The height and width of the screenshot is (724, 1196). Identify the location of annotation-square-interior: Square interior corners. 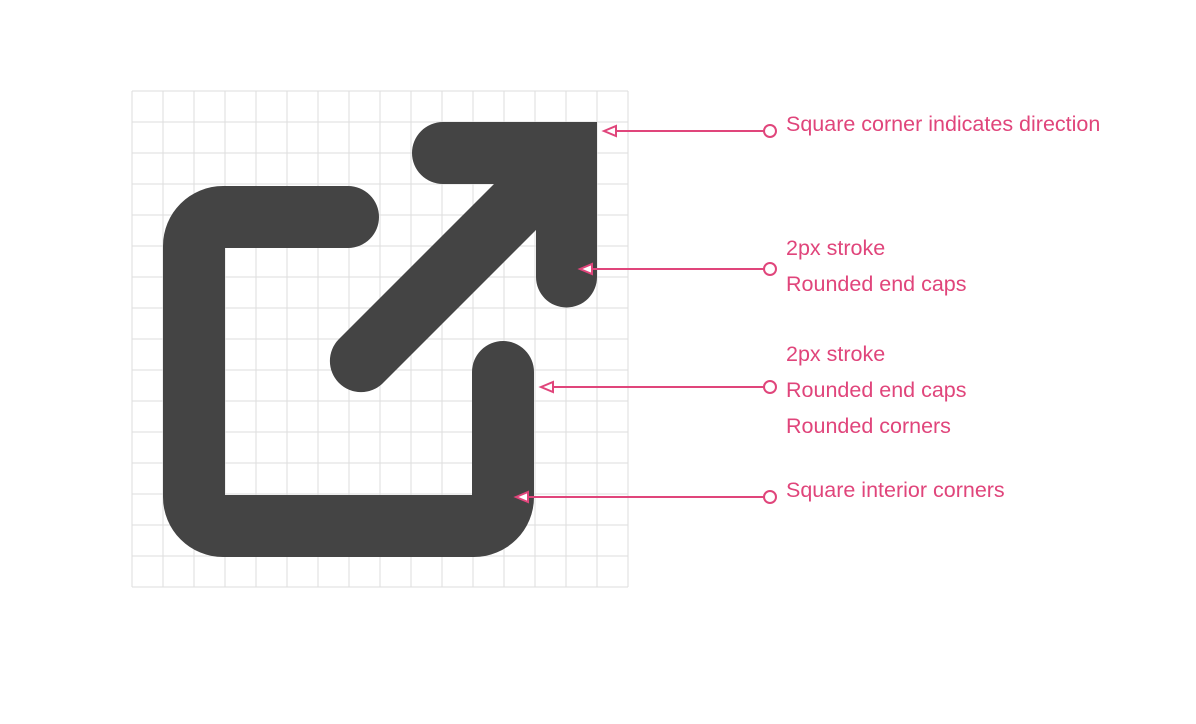
(895, 490).